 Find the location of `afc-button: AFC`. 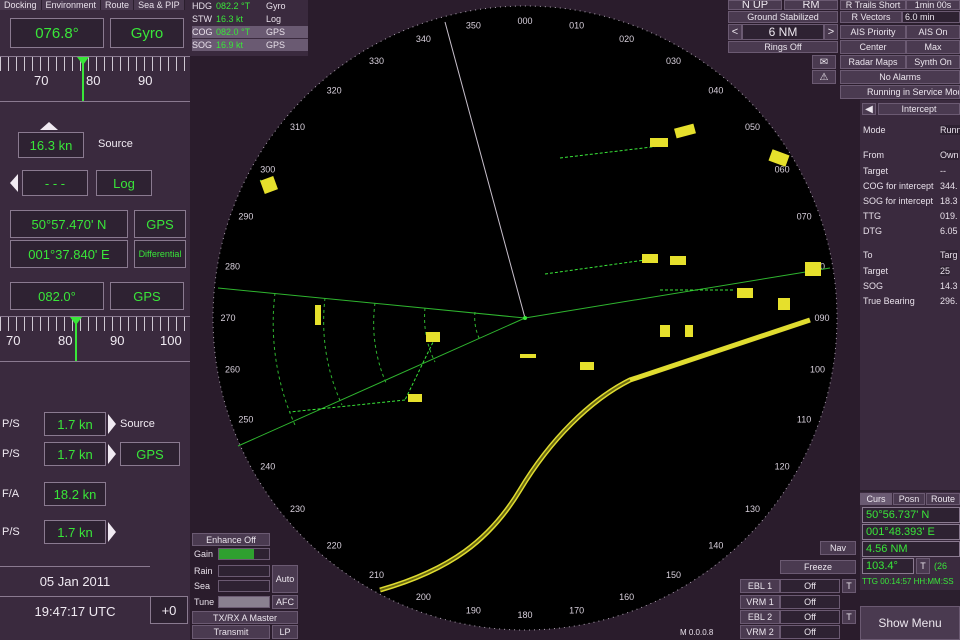

afc-button: AFC is located at coordinates (285, 602).